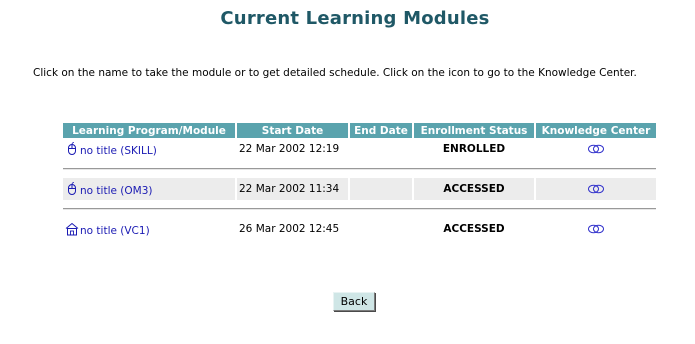 Image resolution: width=695 pixels, height=344 pixels. Describe the element at coordinates (292, 130) in the screenshot. I see `column-header-start-date: Start Date` at that location.